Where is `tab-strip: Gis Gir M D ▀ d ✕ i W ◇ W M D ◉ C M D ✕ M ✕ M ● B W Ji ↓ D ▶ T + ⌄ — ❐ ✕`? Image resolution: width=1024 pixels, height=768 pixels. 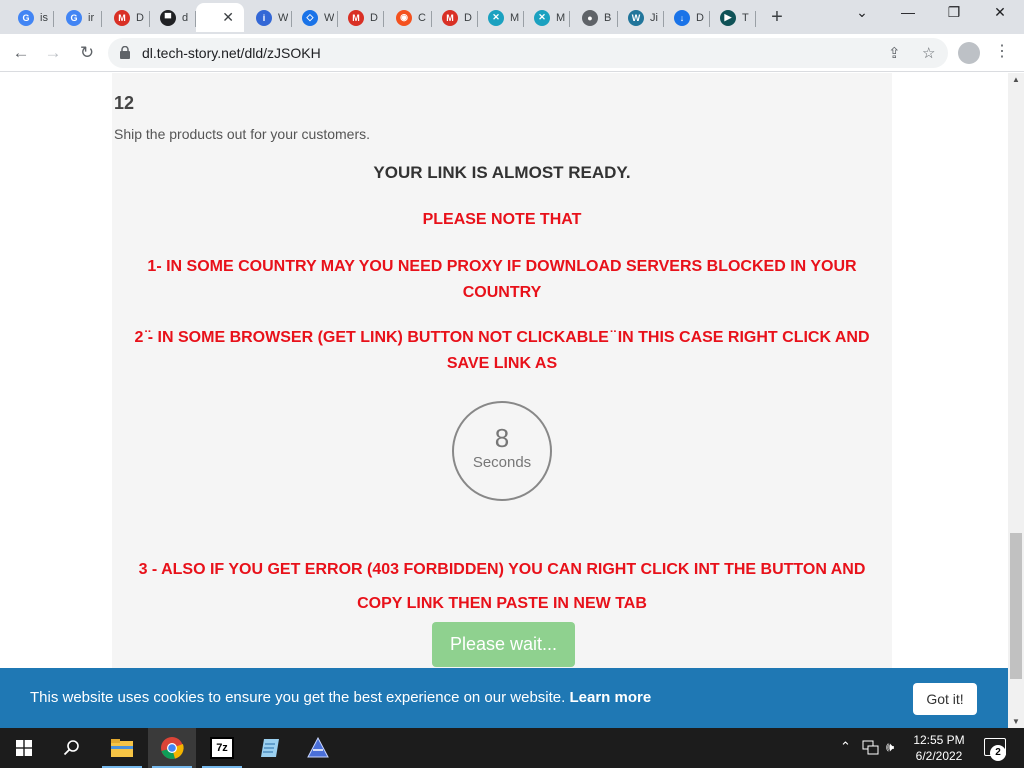
tab-strip: Gis Gir M D ▀ d ✕ i W ◇ W M D ◉ C M D ✕ M ✕ M ● B W Ji ↓ D ▶ T + ⌄ — ❐ ✕ is located at coordinates (512, 17).